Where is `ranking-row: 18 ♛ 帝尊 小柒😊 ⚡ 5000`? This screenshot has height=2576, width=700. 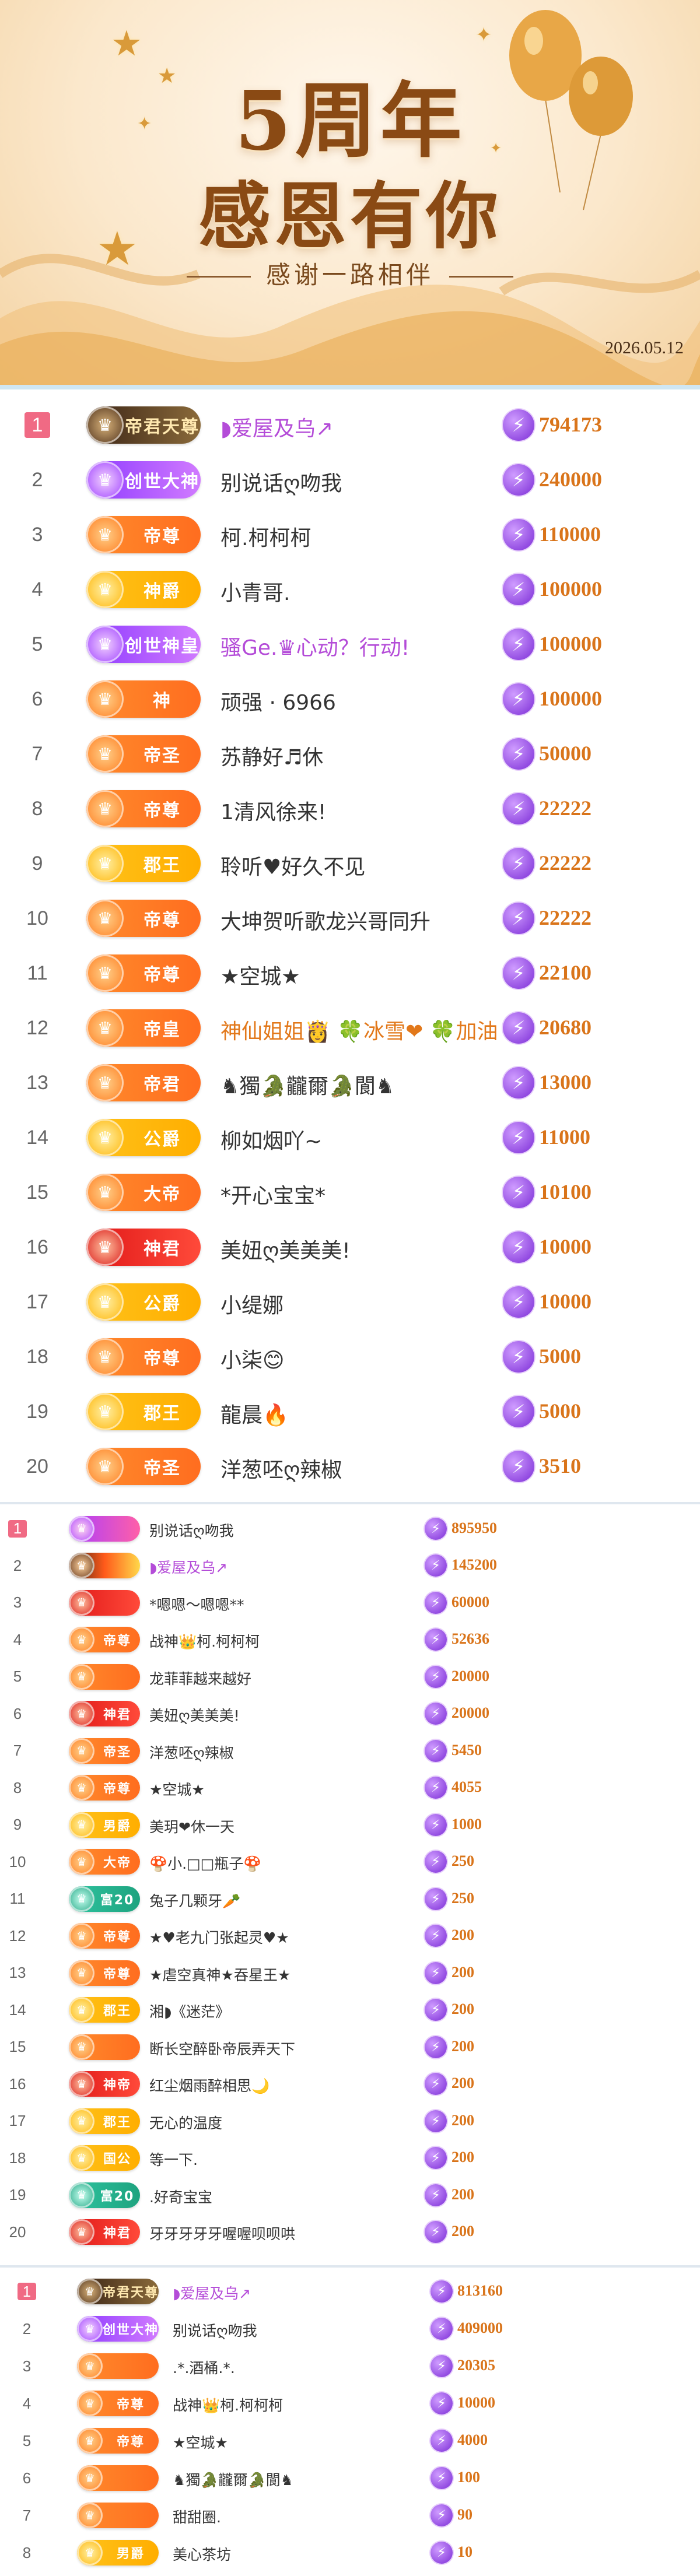
ranking-row: 18 ♛ 帝尊 小柒😊 ⚡ 5000 is located at coordinates (350, 1356).